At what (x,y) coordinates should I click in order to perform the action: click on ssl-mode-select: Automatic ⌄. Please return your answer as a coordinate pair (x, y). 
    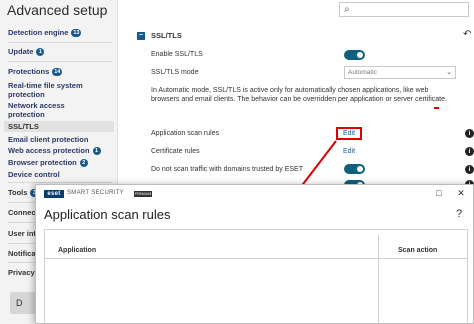
    Looking at the image, I should click on (400, 72).